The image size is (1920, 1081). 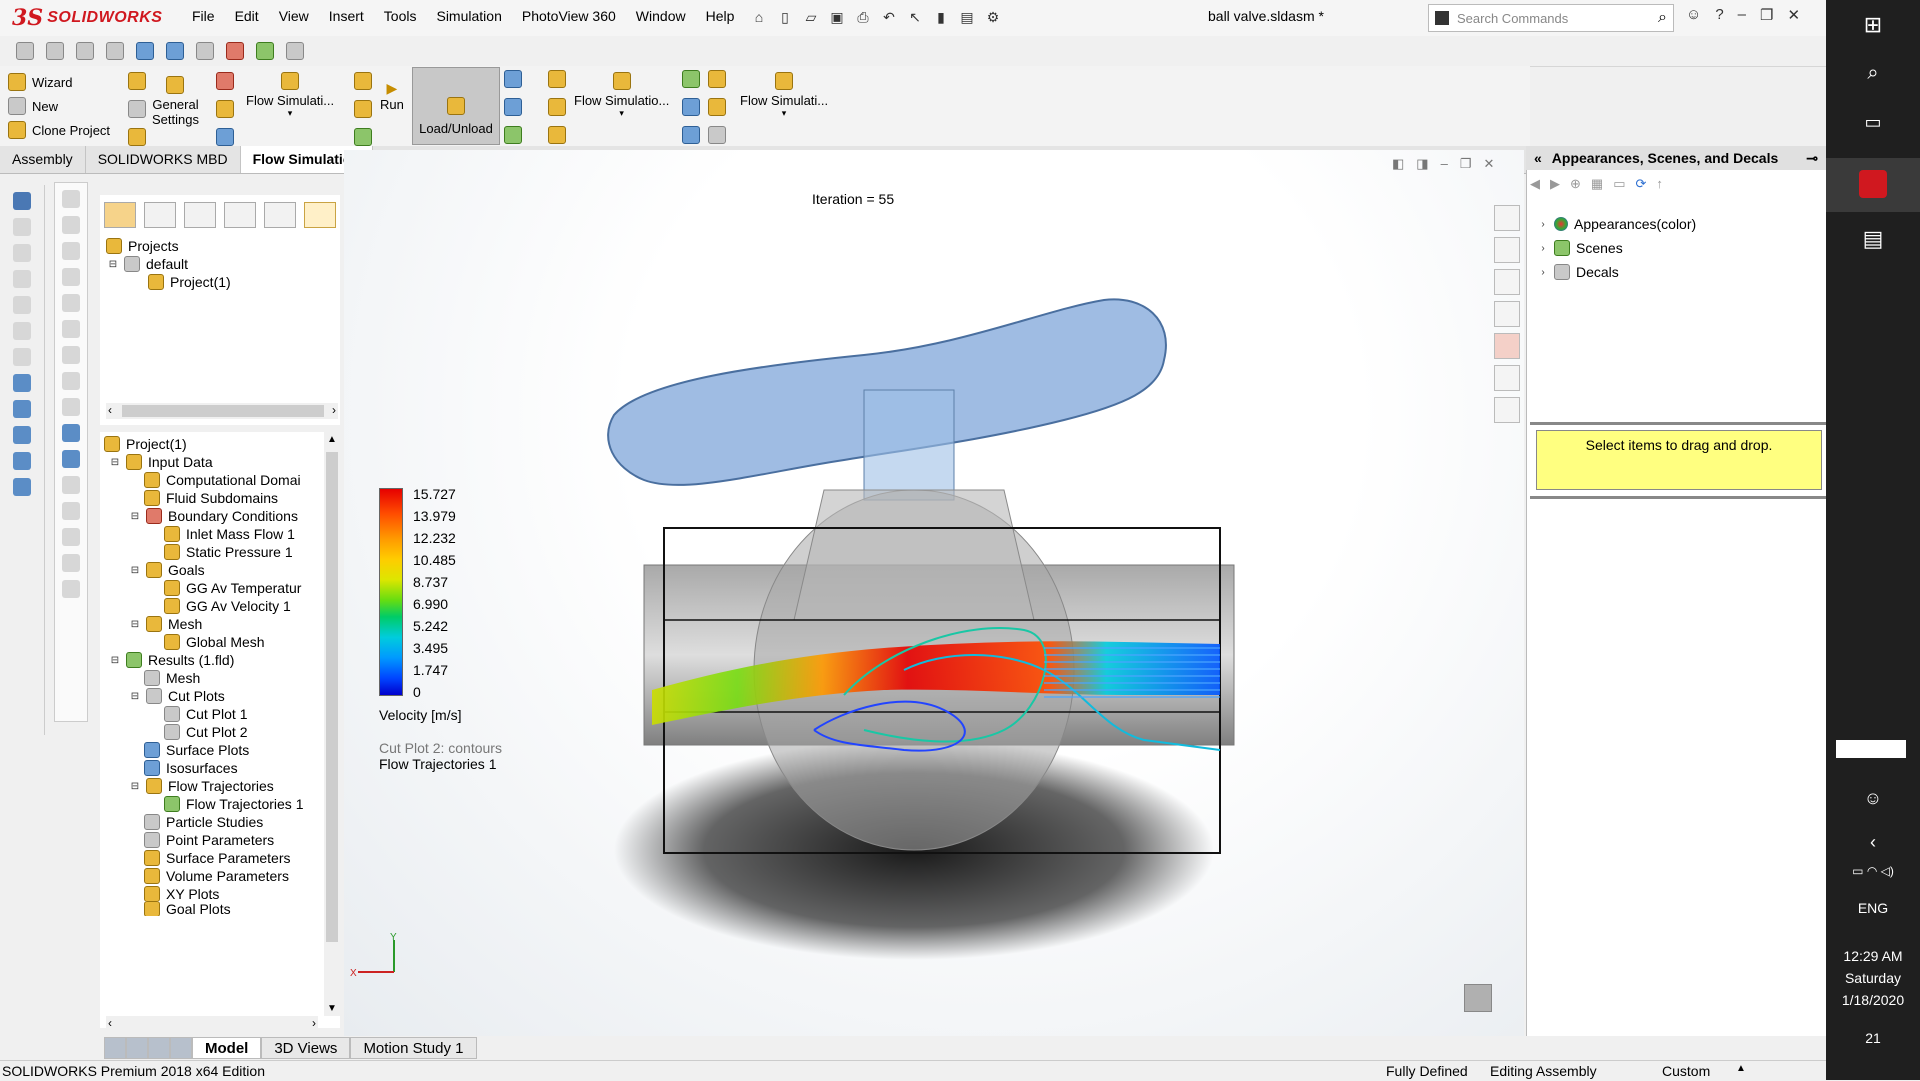 I want to click on tree-item-surface-parameters: Surface Parameters, so click(x=217, y=858).